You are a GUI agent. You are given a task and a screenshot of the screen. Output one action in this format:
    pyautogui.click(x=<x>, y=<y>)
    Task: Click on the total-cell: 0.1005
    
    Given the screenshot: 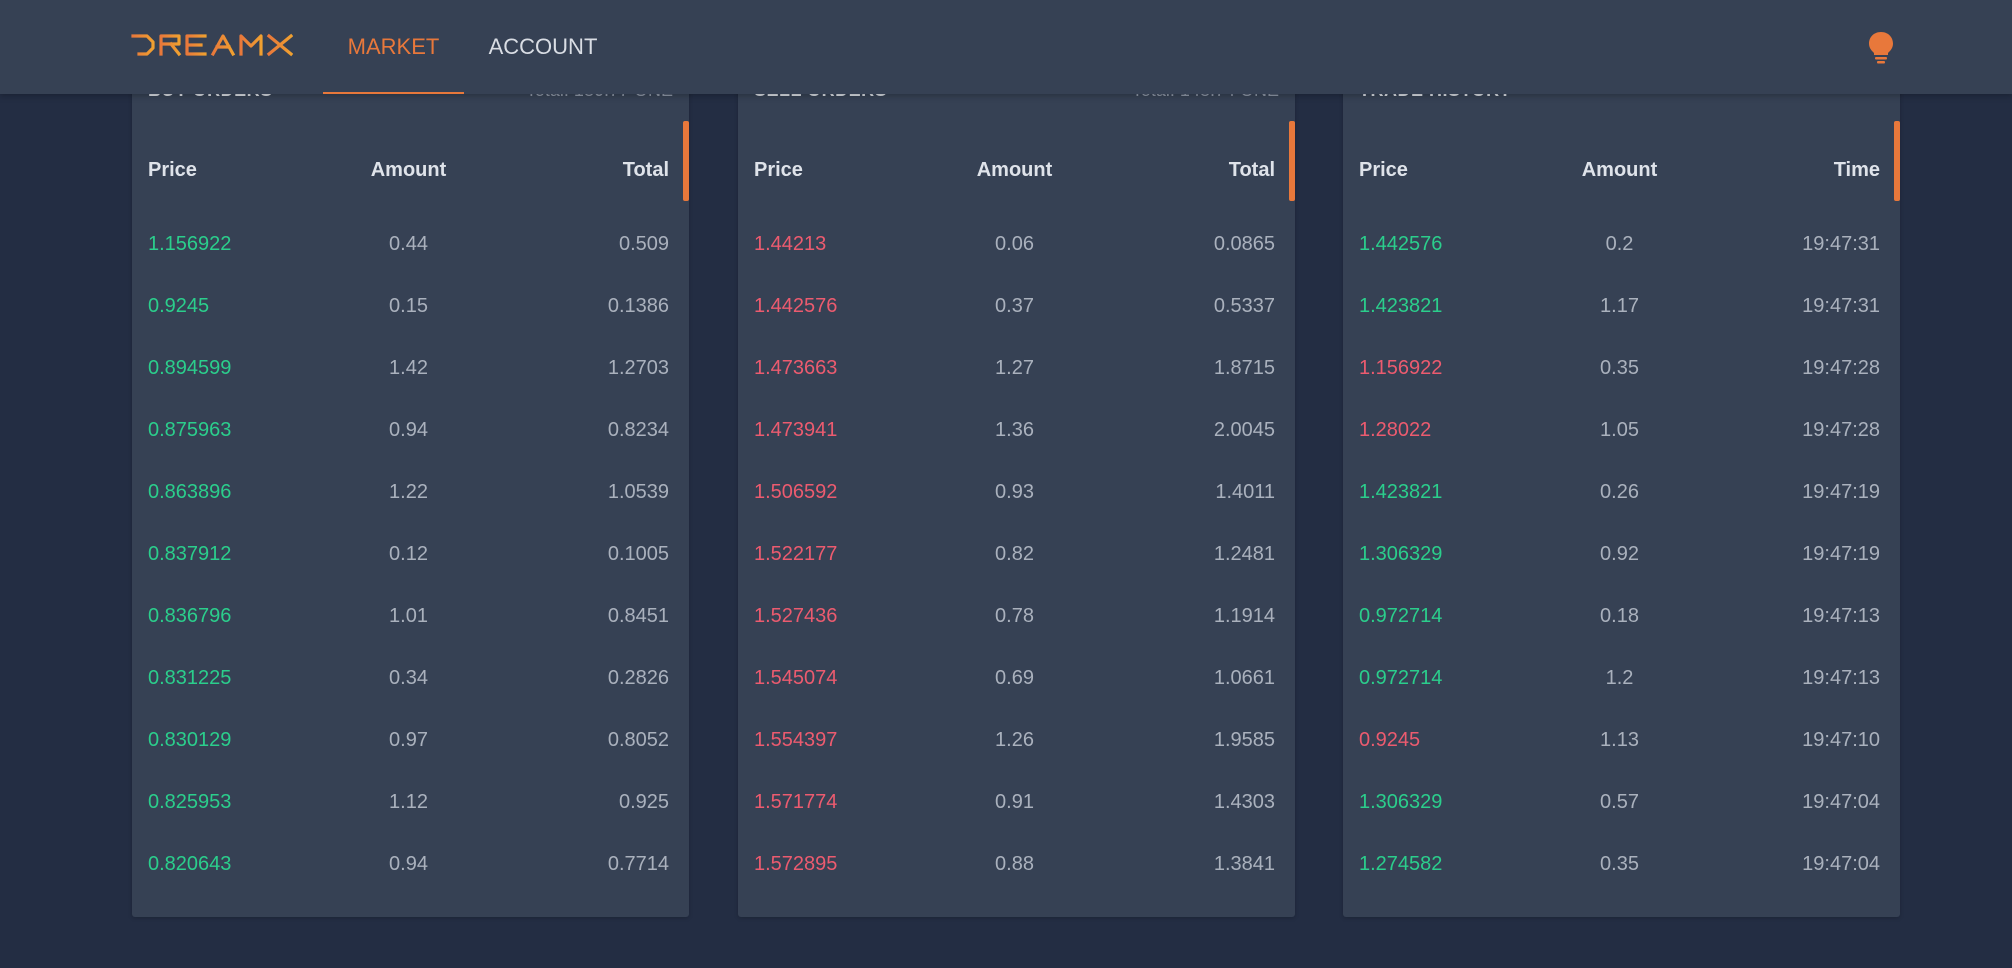 What is the action you would take?
    pyautogui.click(x=638, y=553)
    